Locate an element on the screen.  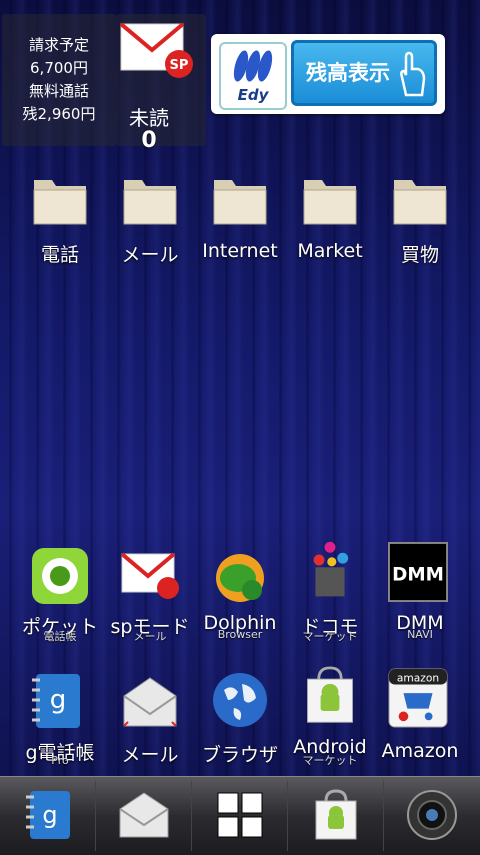
edy-logo: Edy is located at coordinates (253, 76).